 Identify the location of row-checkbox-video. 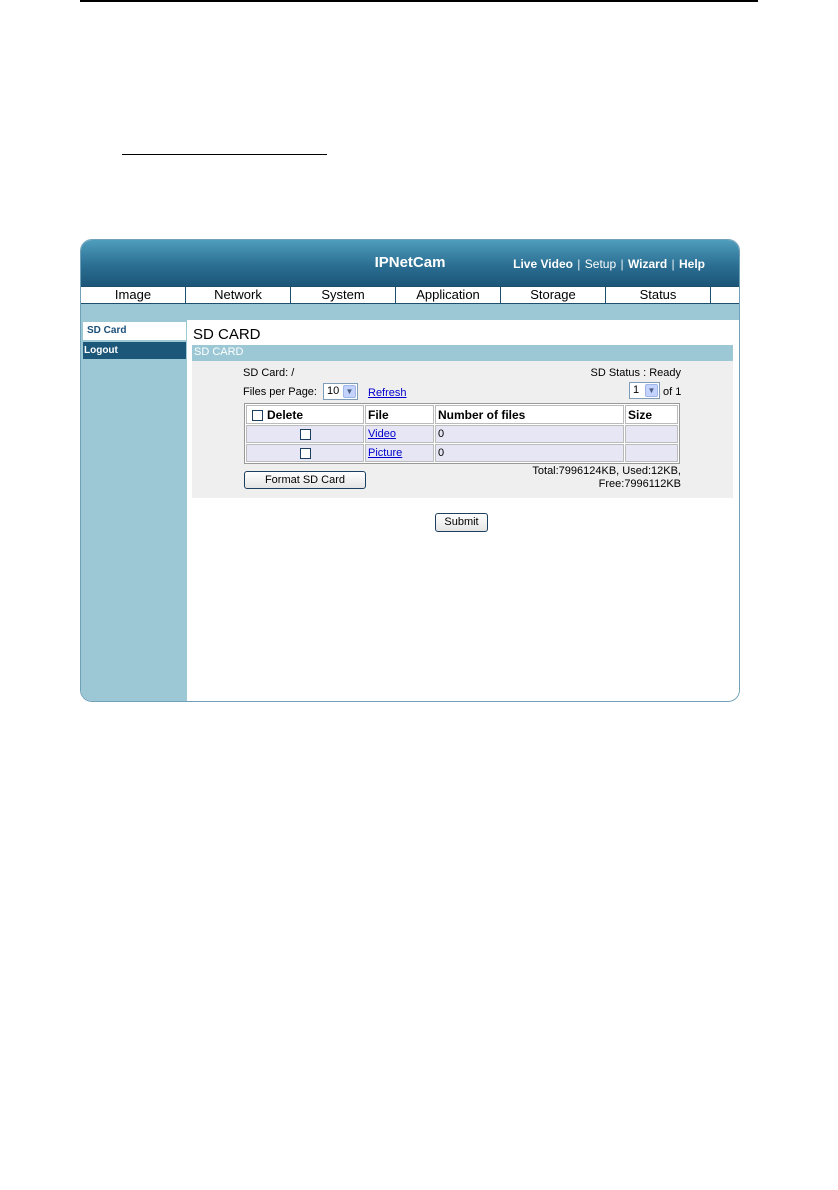
(305, 434).